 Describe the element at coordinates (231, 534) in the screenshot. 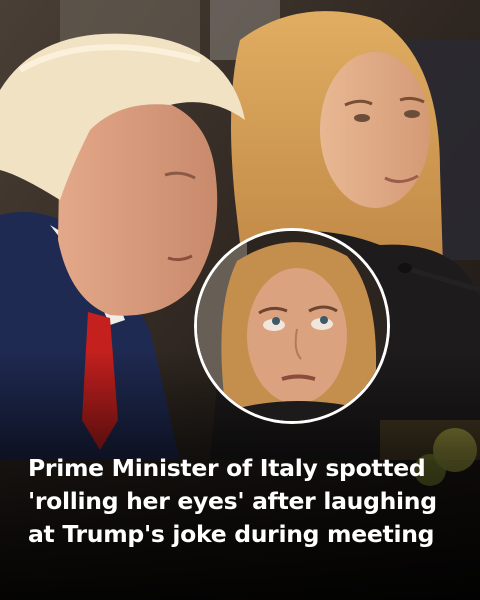

I see `headline-line-3: at Trump's joke during meeting` at that location.